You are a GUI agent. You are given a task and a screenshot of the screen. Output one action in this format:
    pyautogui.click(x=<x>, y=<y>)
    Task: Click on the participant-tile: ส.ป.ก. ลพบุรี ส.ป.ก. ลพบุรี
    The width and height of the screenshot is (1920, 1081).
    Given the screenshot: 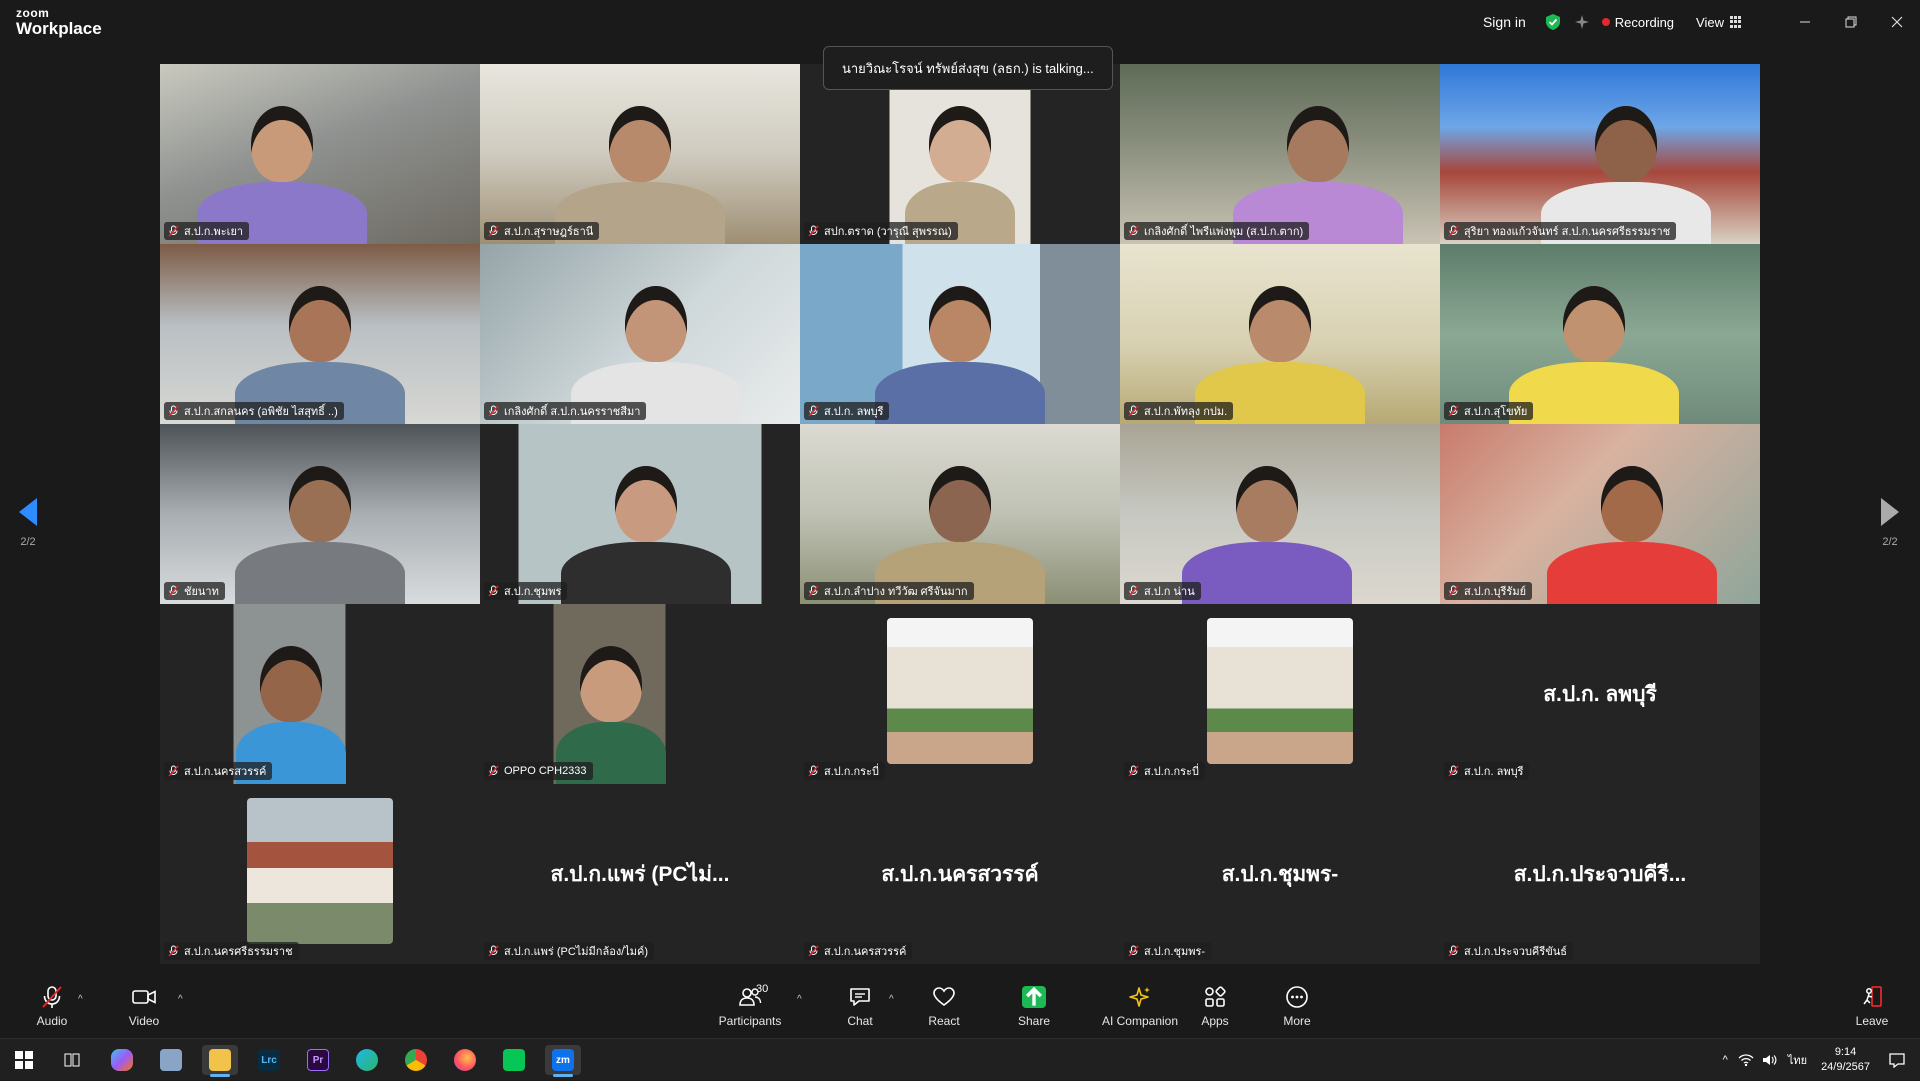 What is the action you would take?
    pyautogui.click(x=1600, y=694)
    